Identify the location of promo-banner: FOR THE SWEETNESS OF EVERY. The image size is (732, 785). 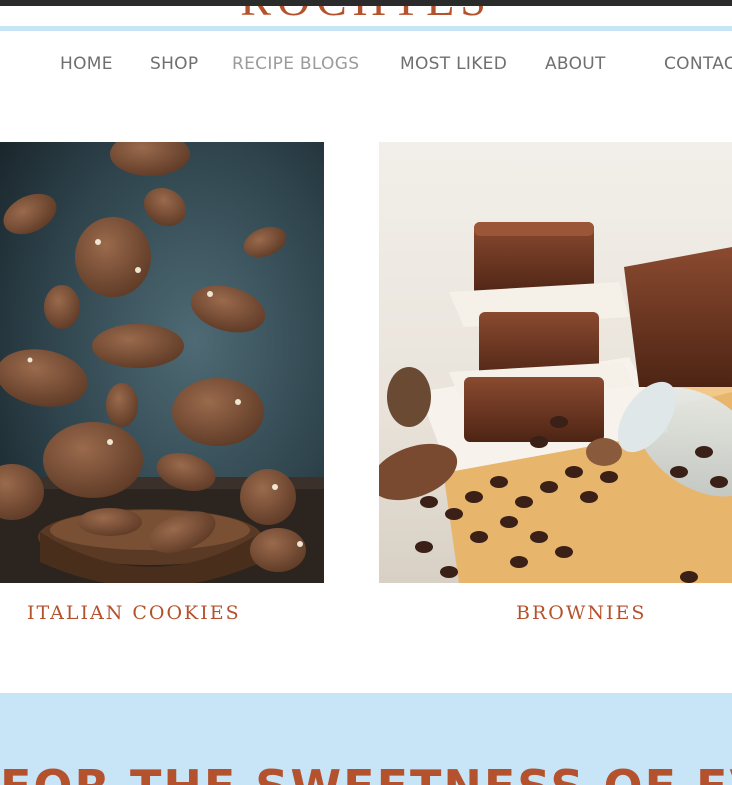
(366, 739).